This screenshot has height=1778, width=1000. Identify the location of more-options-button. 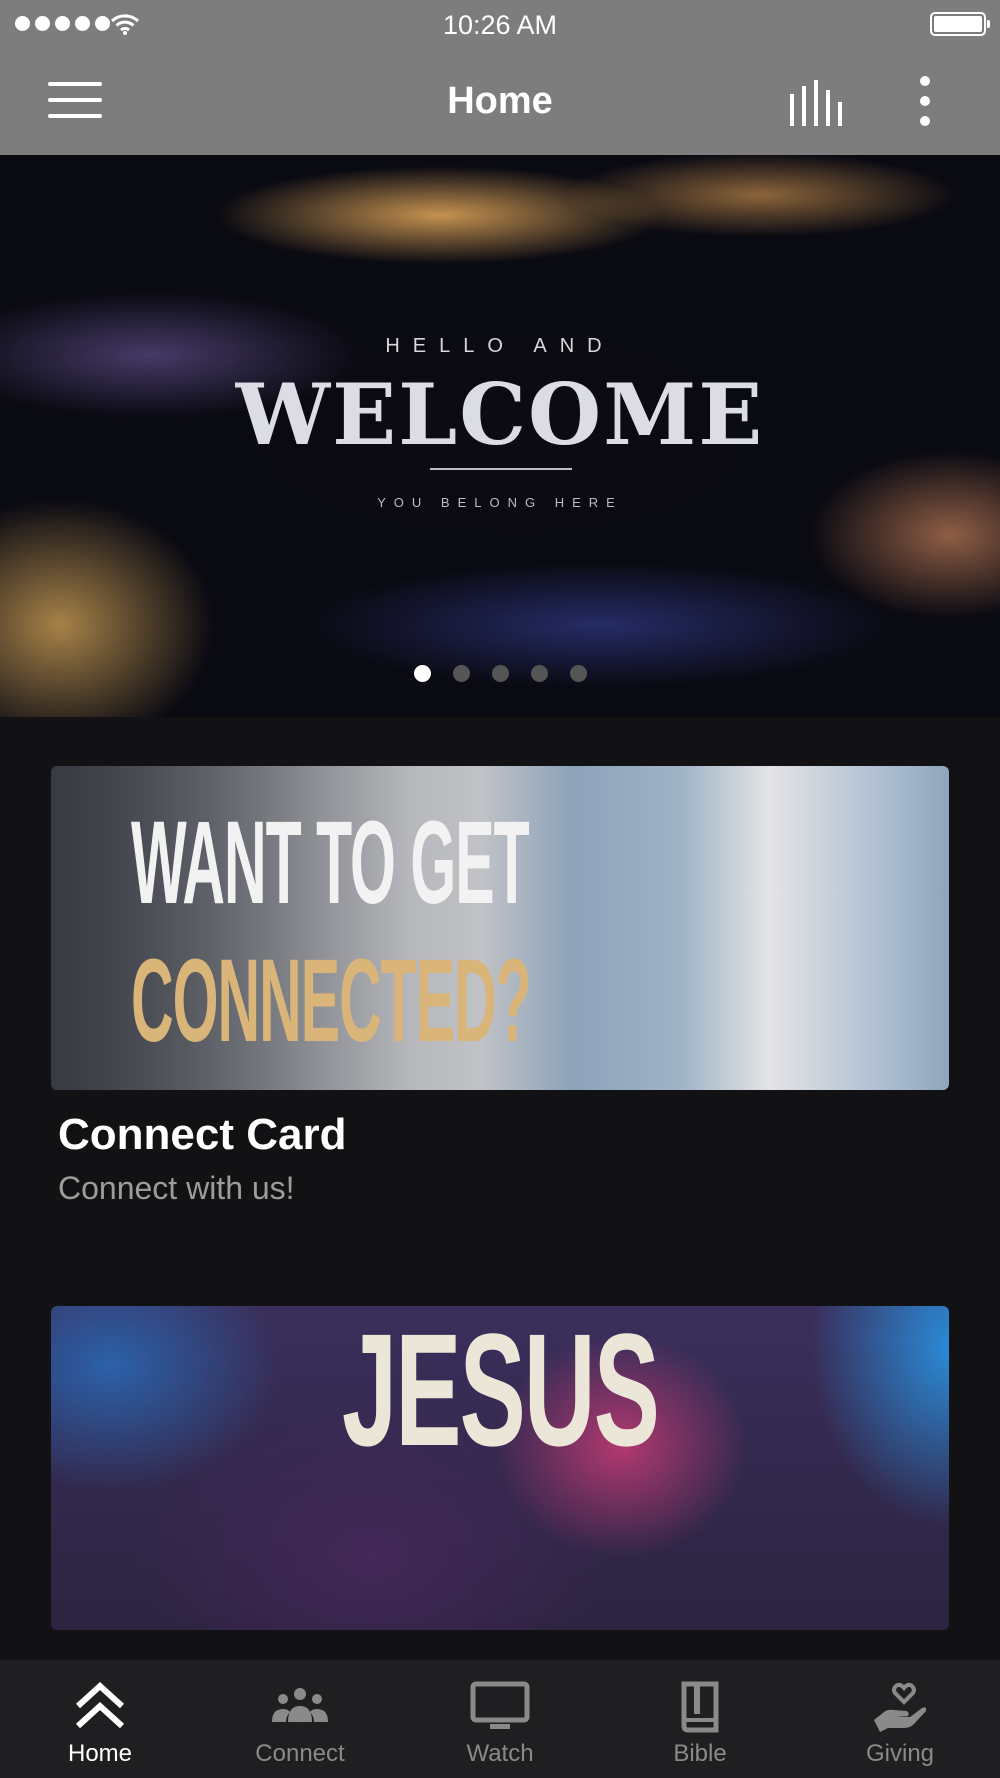
(925, 103).